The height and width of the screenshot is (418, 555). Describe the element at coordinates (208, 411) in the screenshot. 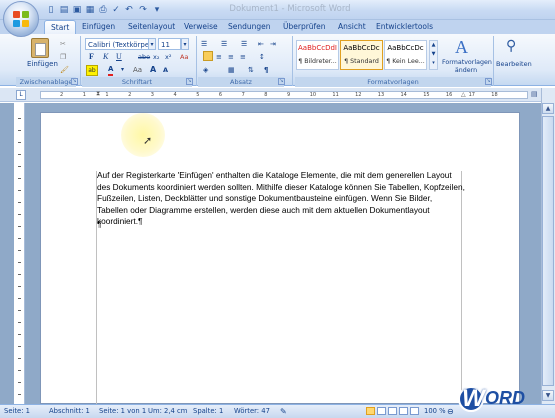

I see `status-column: Spalte: 1` at that location.